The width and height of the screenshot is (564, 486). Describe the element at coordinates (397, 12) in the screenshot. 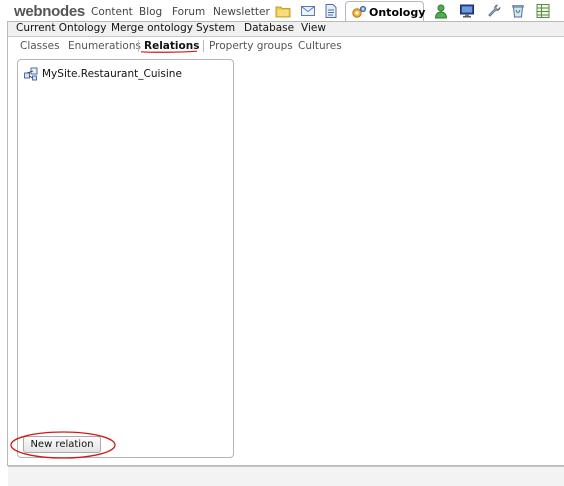

I see `tab-ontology-label: Ontology` at that location.